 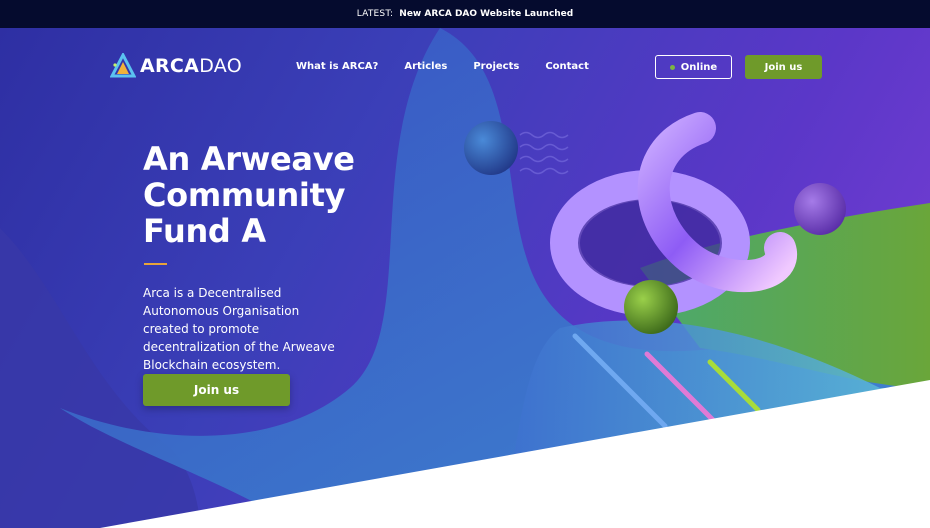 I want to click on nav-projects: Projects, so click(x=496, y=66).